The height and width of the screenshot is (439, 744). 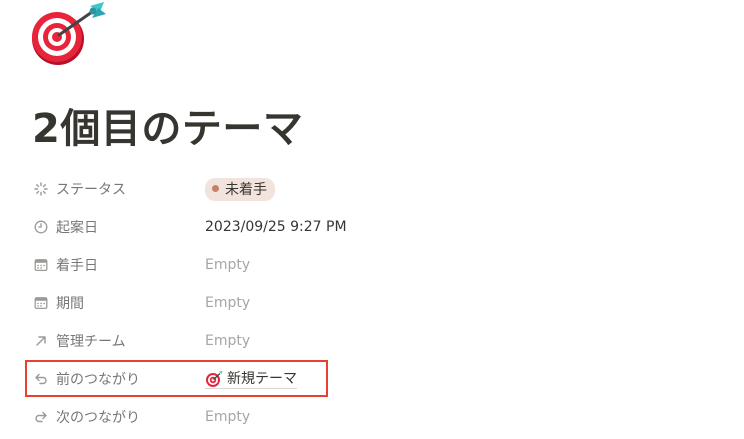 I want to click on property-row-period: 期間 Empty, so click(x=380, y=303).